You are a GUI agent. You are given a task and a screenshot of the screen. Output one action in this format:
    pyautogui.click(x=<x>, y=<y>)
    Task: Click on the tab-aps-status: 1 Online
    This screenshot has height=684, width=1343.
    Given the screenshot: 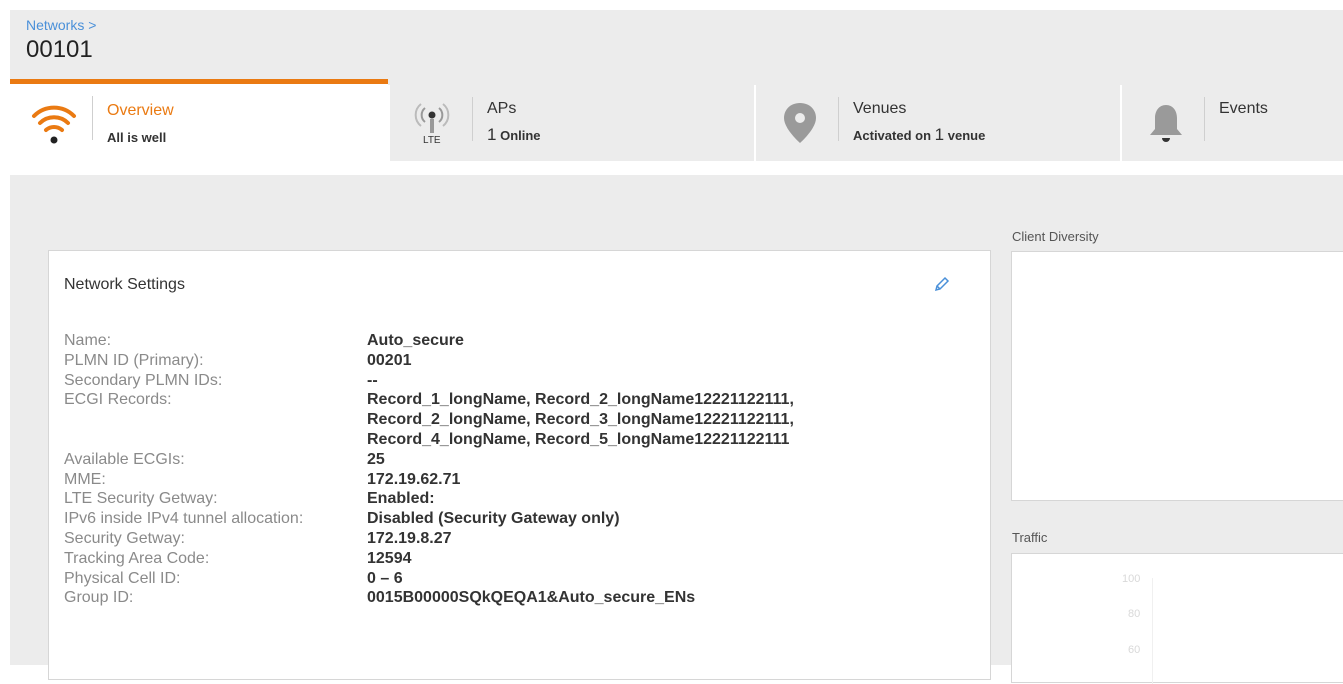 What is the action you would take?
    pyautogui.click(x=514, y=135)
    